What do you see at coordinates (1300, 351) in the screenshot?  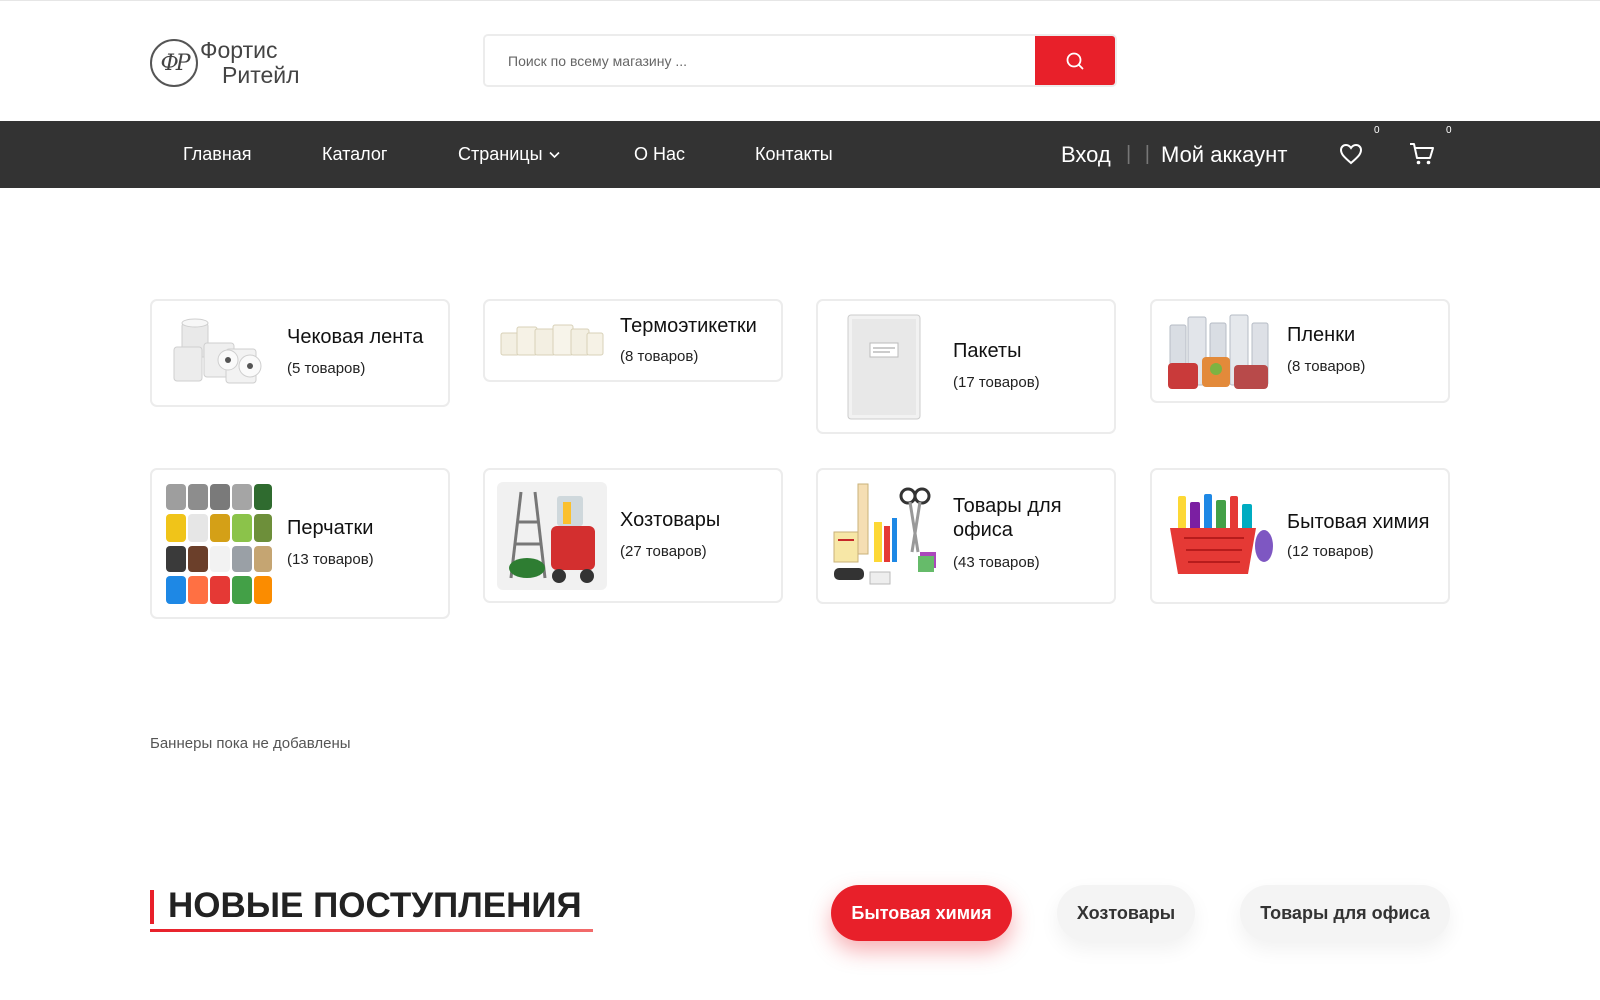 I see `category-card-films: Пленки (8 товаров)` at bounding box center [1300, 351].